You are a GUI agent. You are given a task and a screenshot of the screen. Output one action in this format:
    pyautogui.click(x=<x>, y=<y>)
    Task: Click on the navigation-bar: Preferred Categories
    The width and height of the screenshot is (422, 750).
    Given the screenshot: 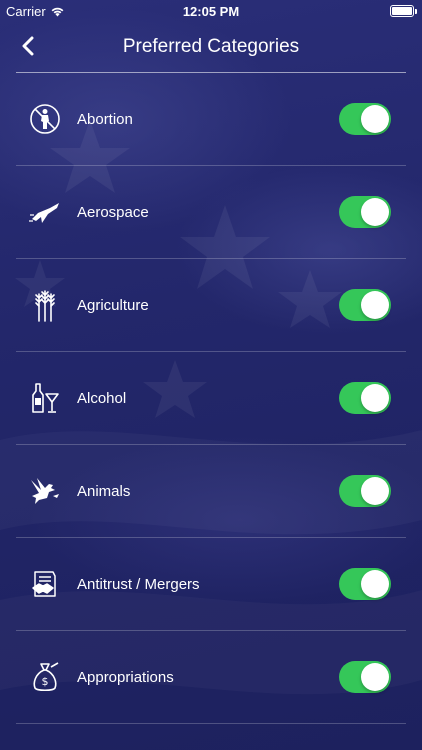 What is the action you would take?
    pyautogui.click(x=211, y=47)
    